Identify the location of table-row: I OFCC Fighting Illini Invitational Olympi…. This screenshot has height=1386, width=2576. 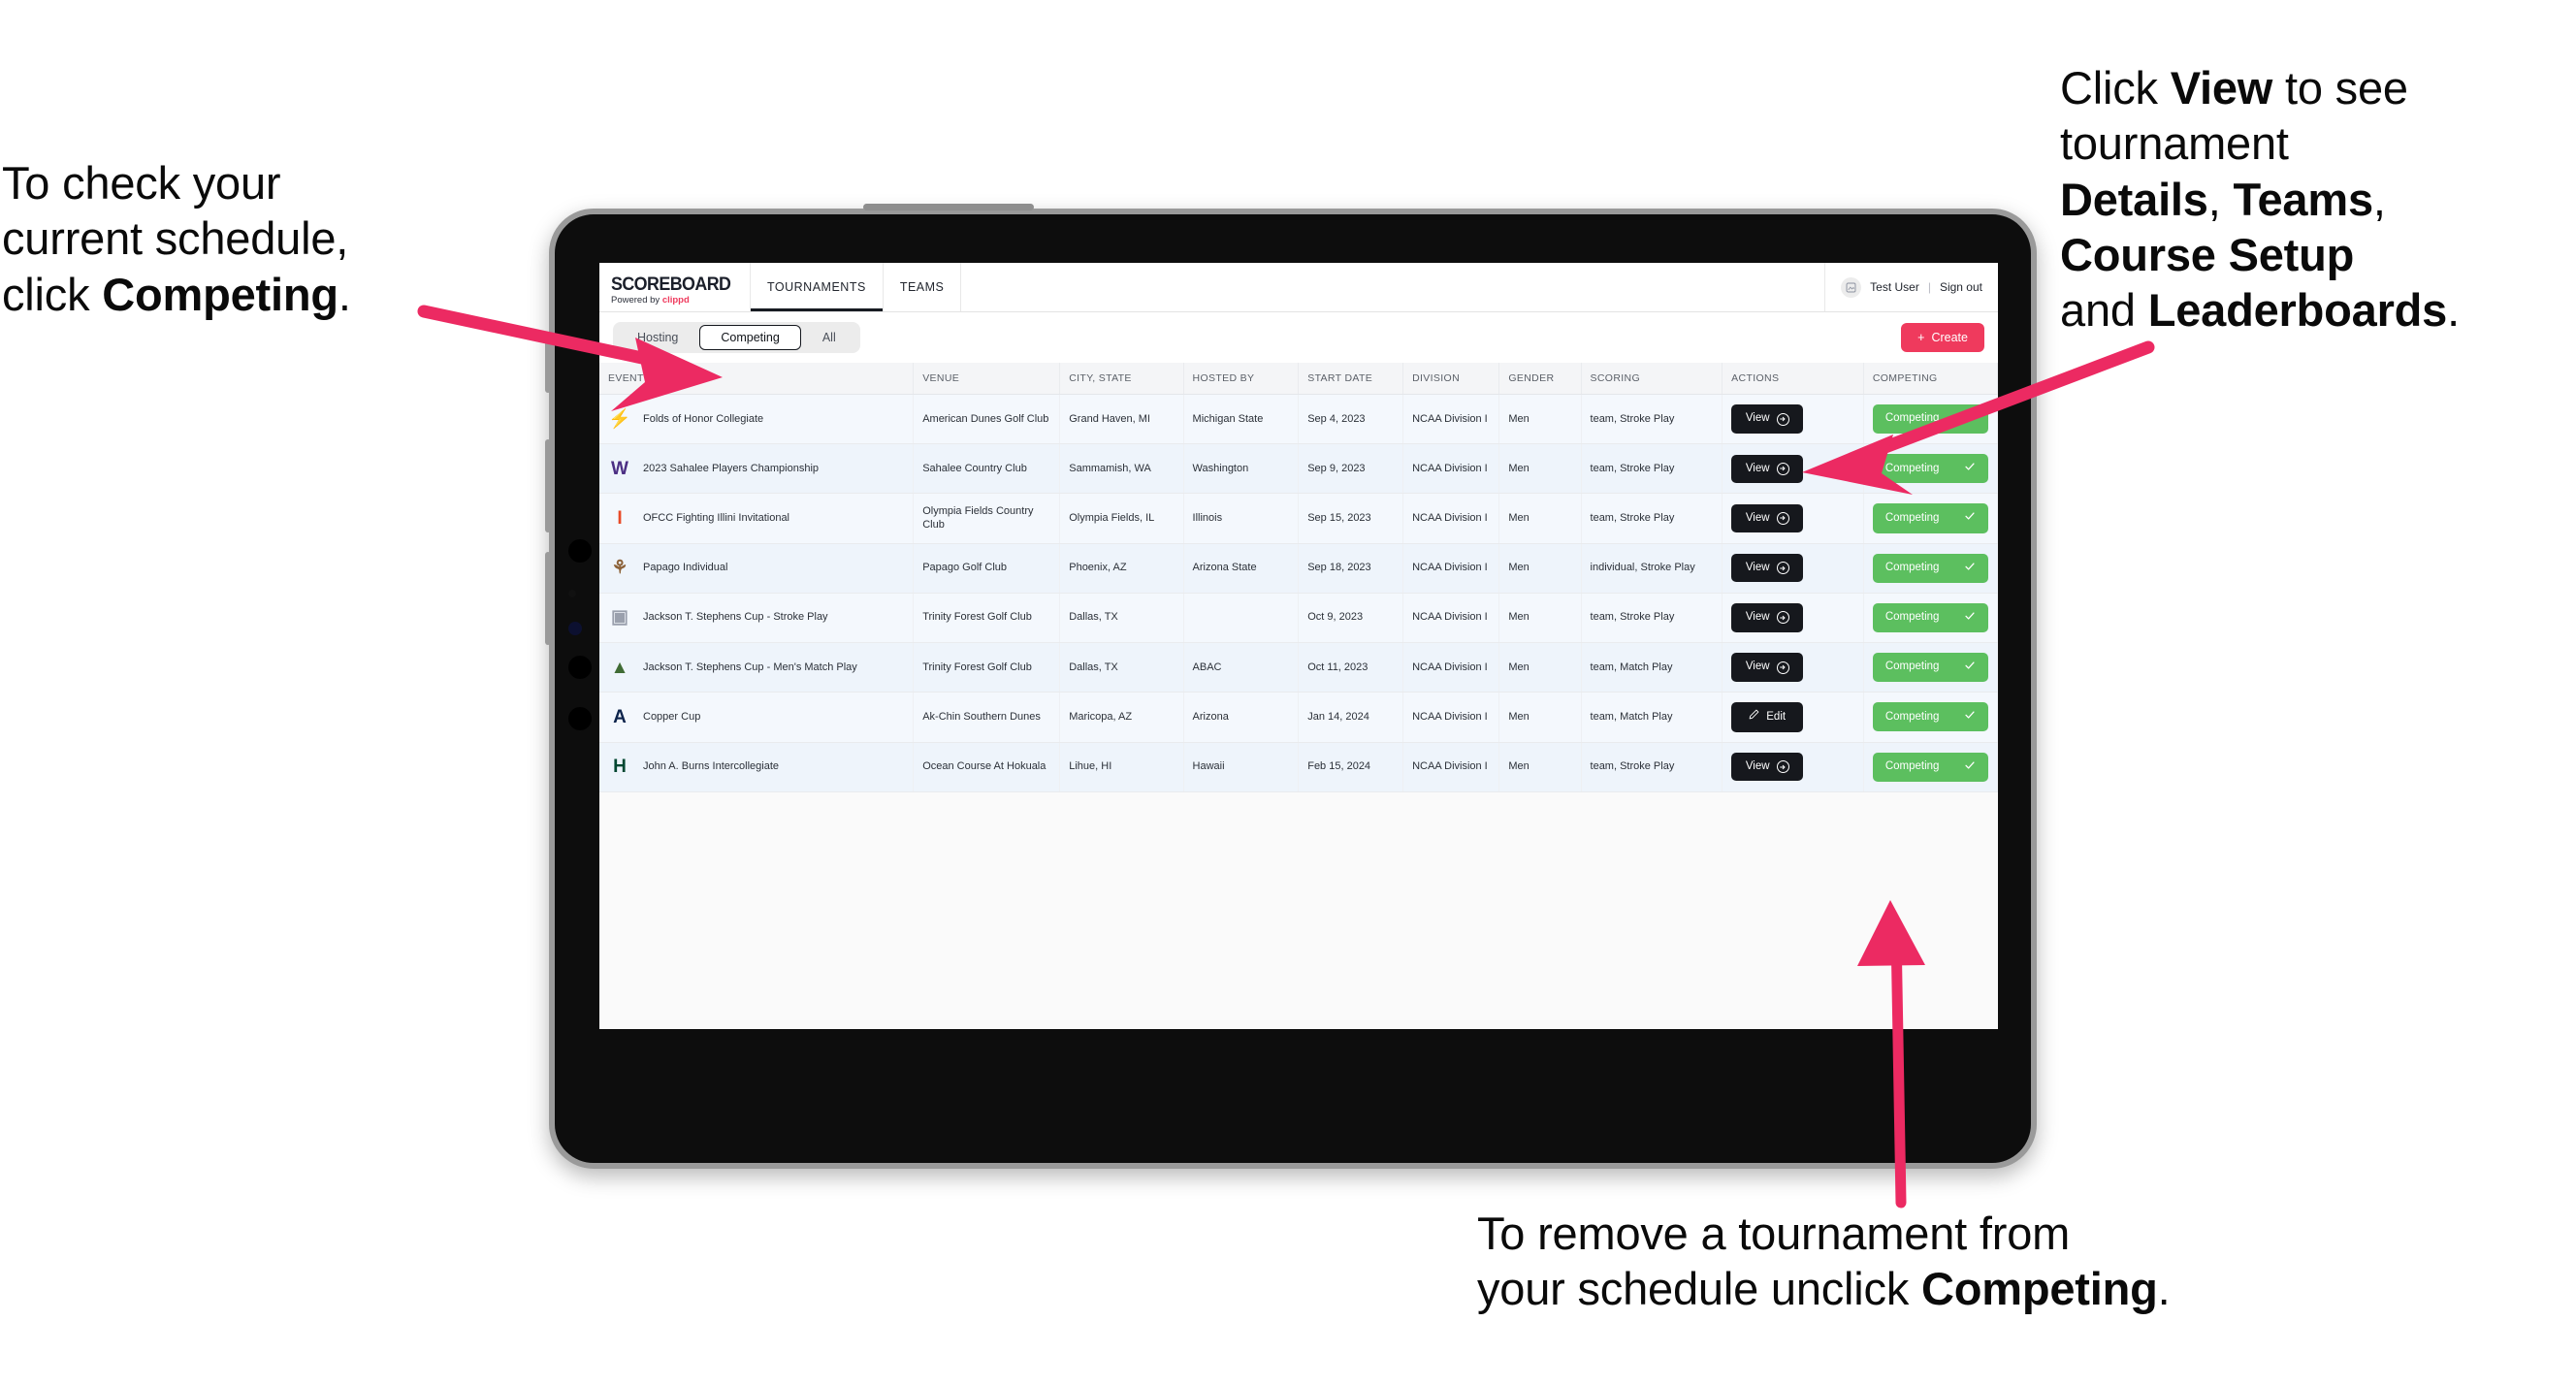
(1298, 518).